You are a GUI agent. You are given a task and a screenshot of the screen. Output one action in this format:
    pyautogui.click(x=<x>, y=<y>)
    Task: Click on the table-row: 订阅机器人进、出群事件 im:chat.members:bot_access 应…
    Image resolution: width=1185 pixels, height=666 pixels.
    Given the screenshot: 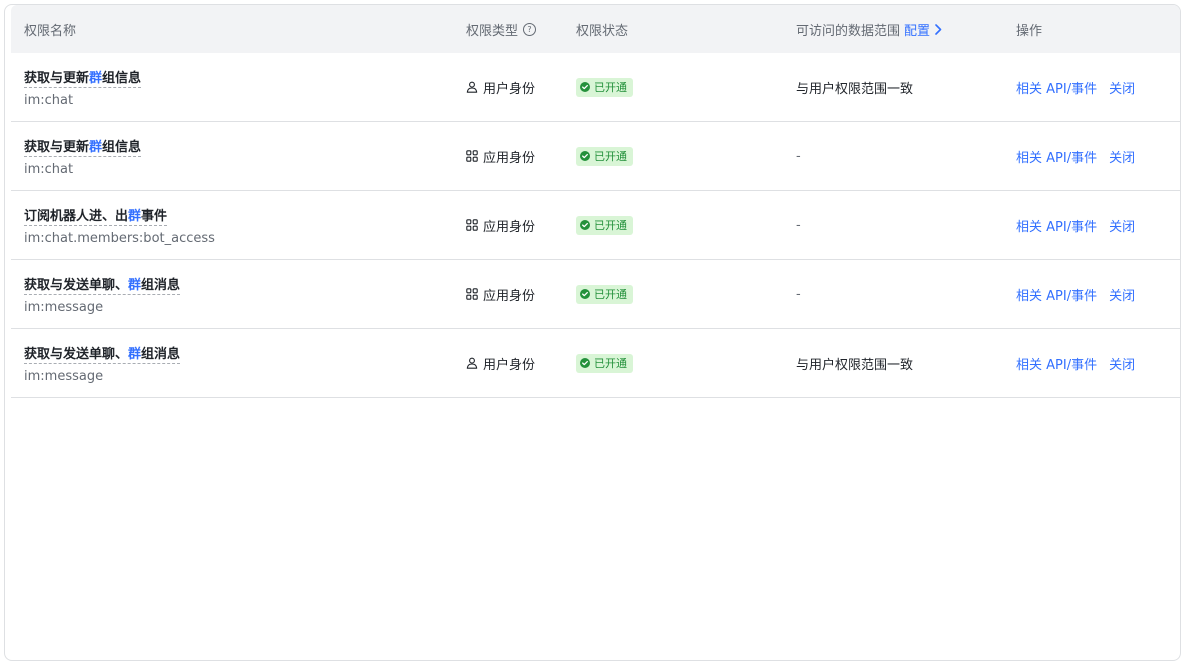 What is the action you would take?
    pyautogui.click(x=595, y=225)
    